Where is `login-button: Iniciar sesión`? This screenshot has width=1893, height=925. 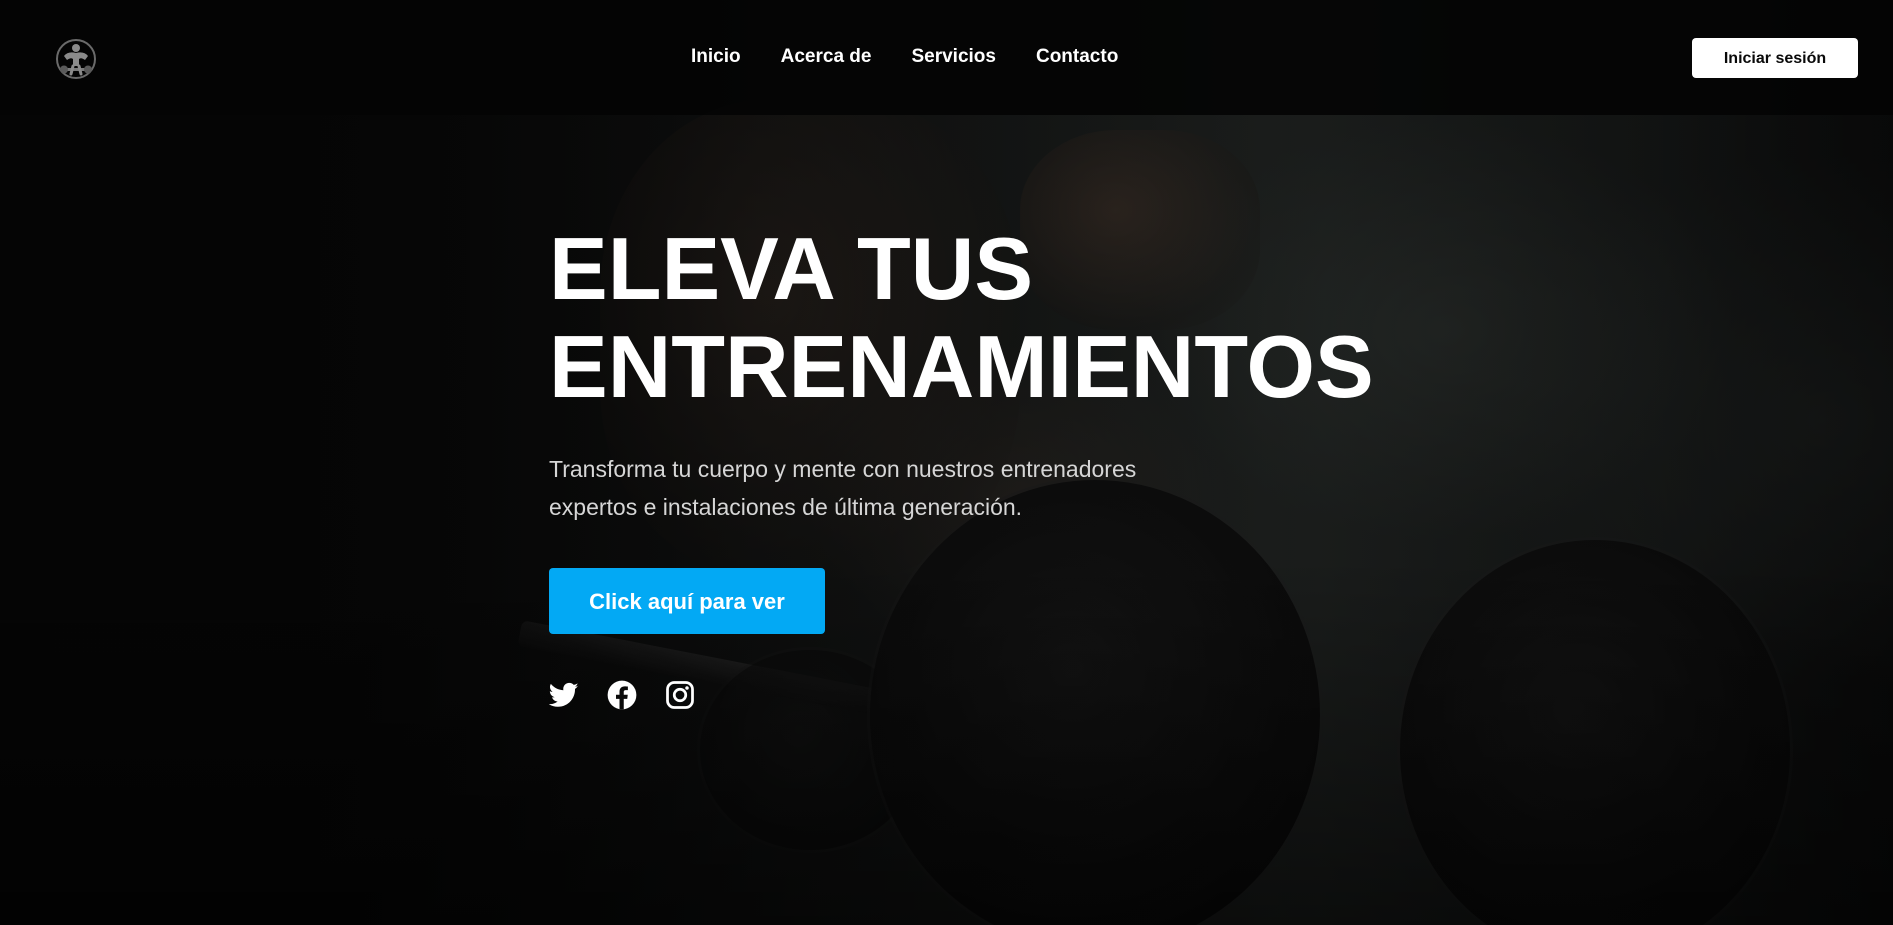 login-button: Iniciar sesión is located at coordinates (1775, 58).